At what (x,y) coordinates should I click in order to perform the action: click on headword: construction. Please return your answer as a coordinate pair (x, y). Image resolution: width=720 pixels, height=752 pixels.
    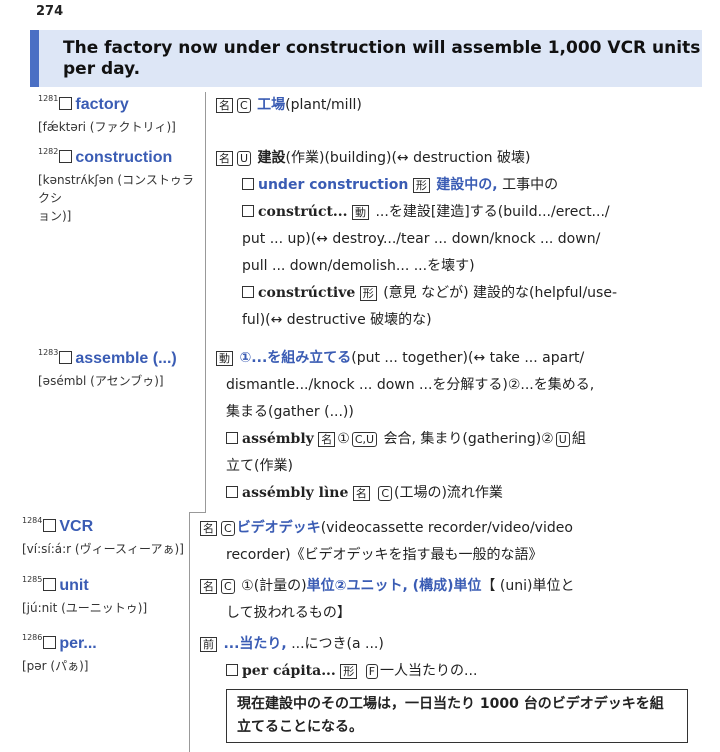
    Looking at the image, I should click on (124, 157).